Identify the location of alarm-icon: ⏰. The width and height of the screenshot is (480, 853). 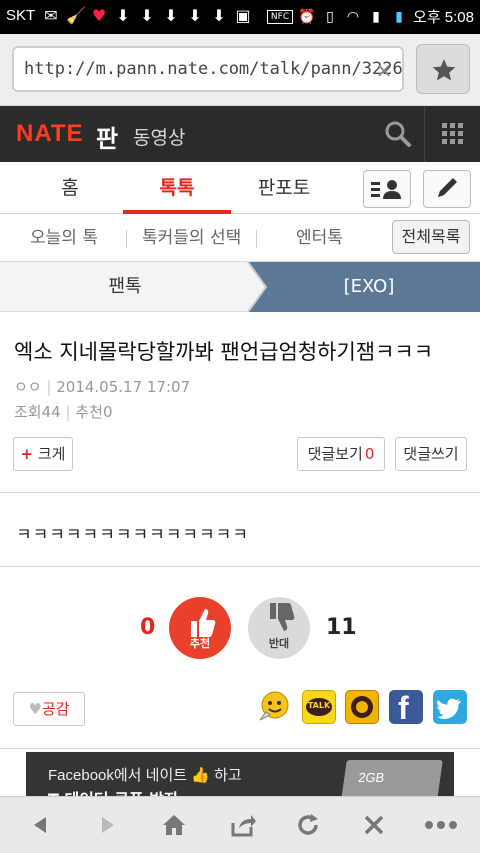
(307, 16).